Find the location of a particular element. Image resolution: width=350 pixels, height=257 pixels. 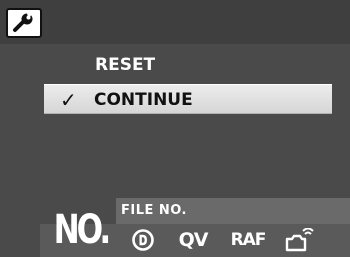

section-label: FILE NO. is located at coordinates (154, 210).